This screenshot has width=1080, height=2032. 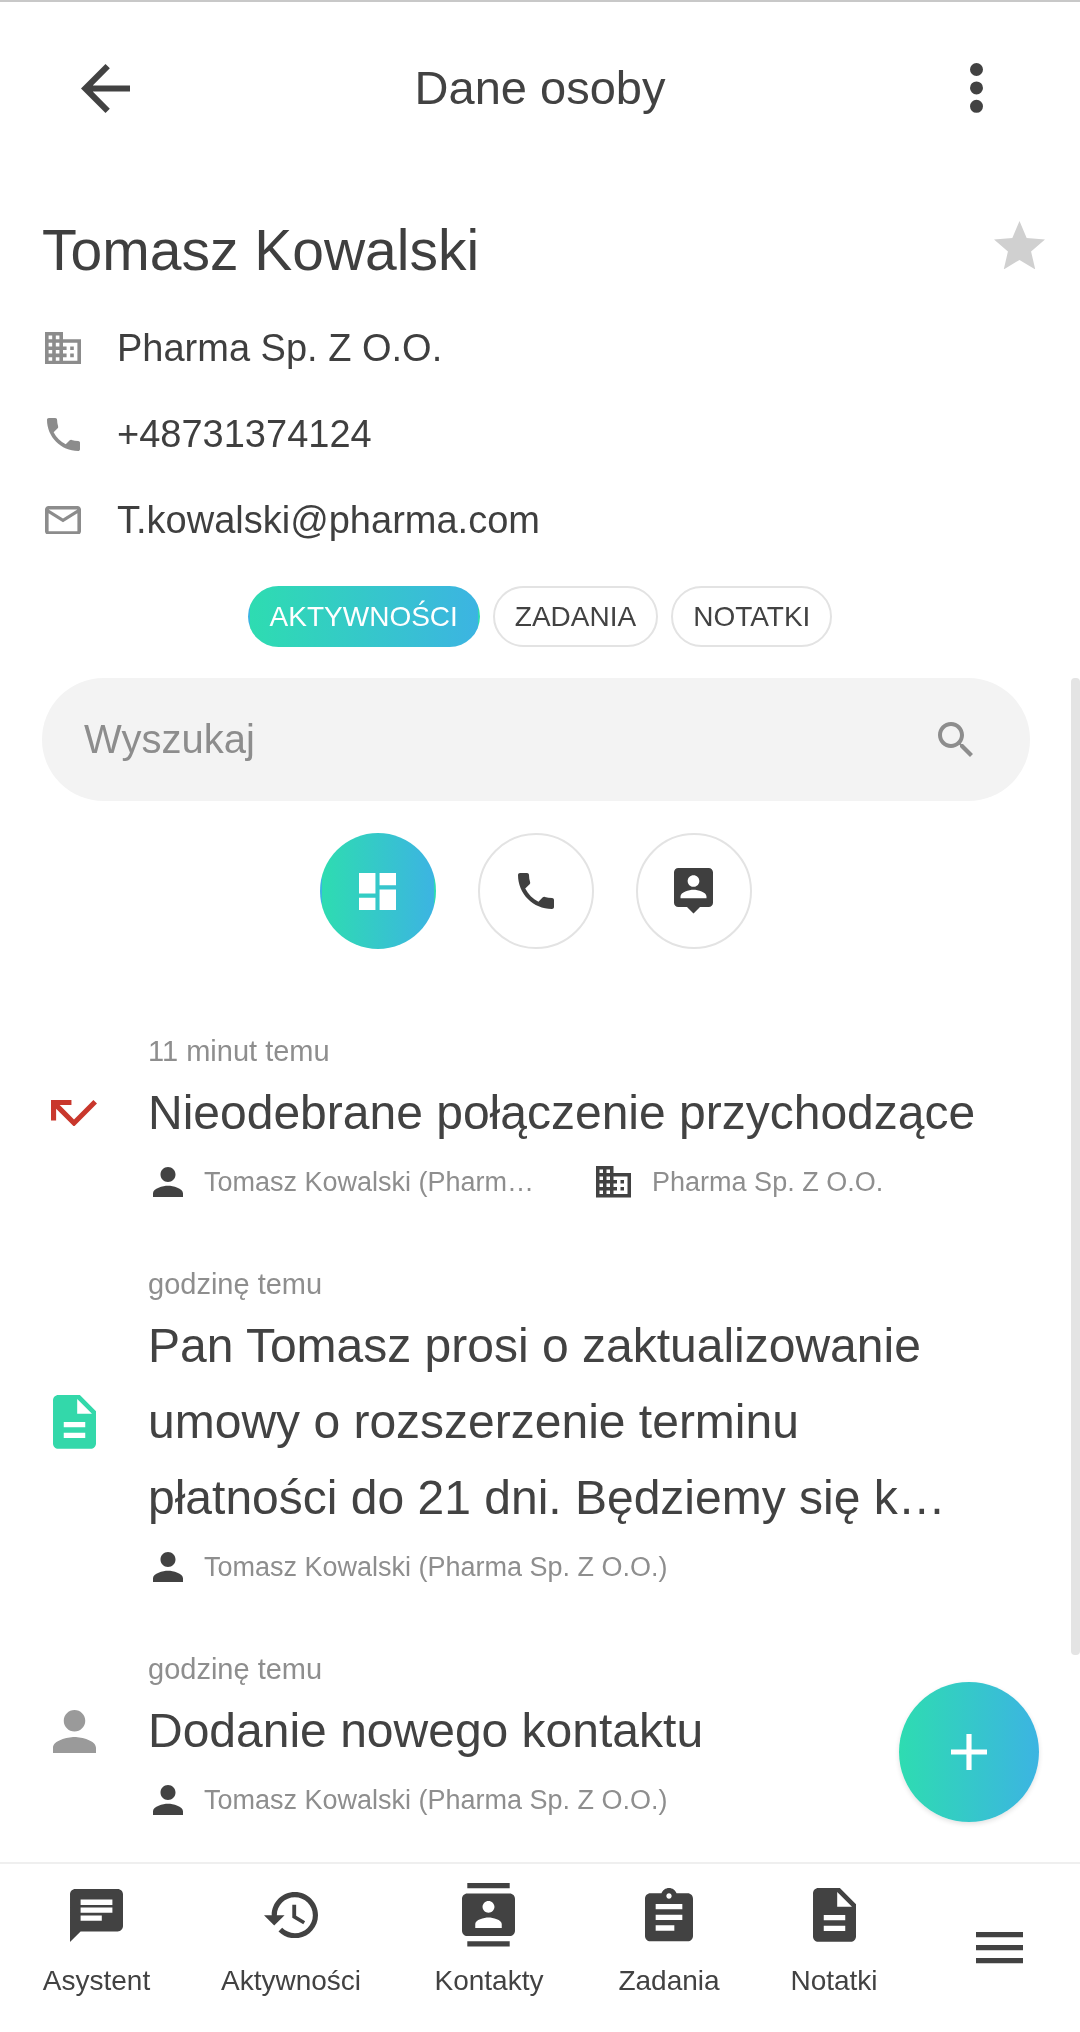 I want to click on page-title: Dane osoby, so click(x=540, y=88).